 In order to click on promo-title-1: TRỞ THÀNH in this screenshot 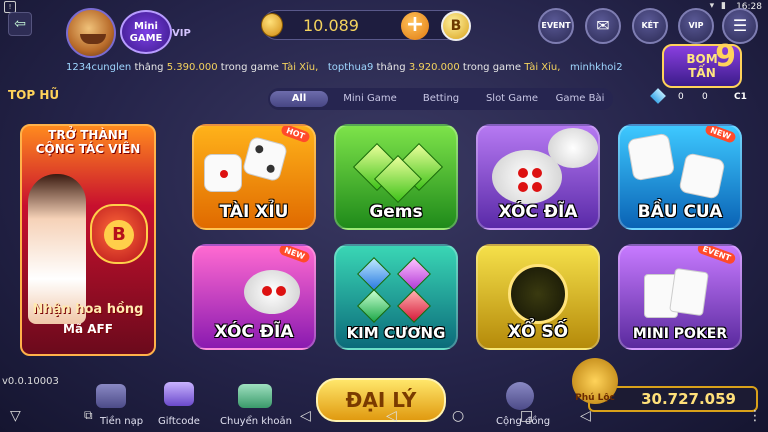, I will do `click(88, 135)`.